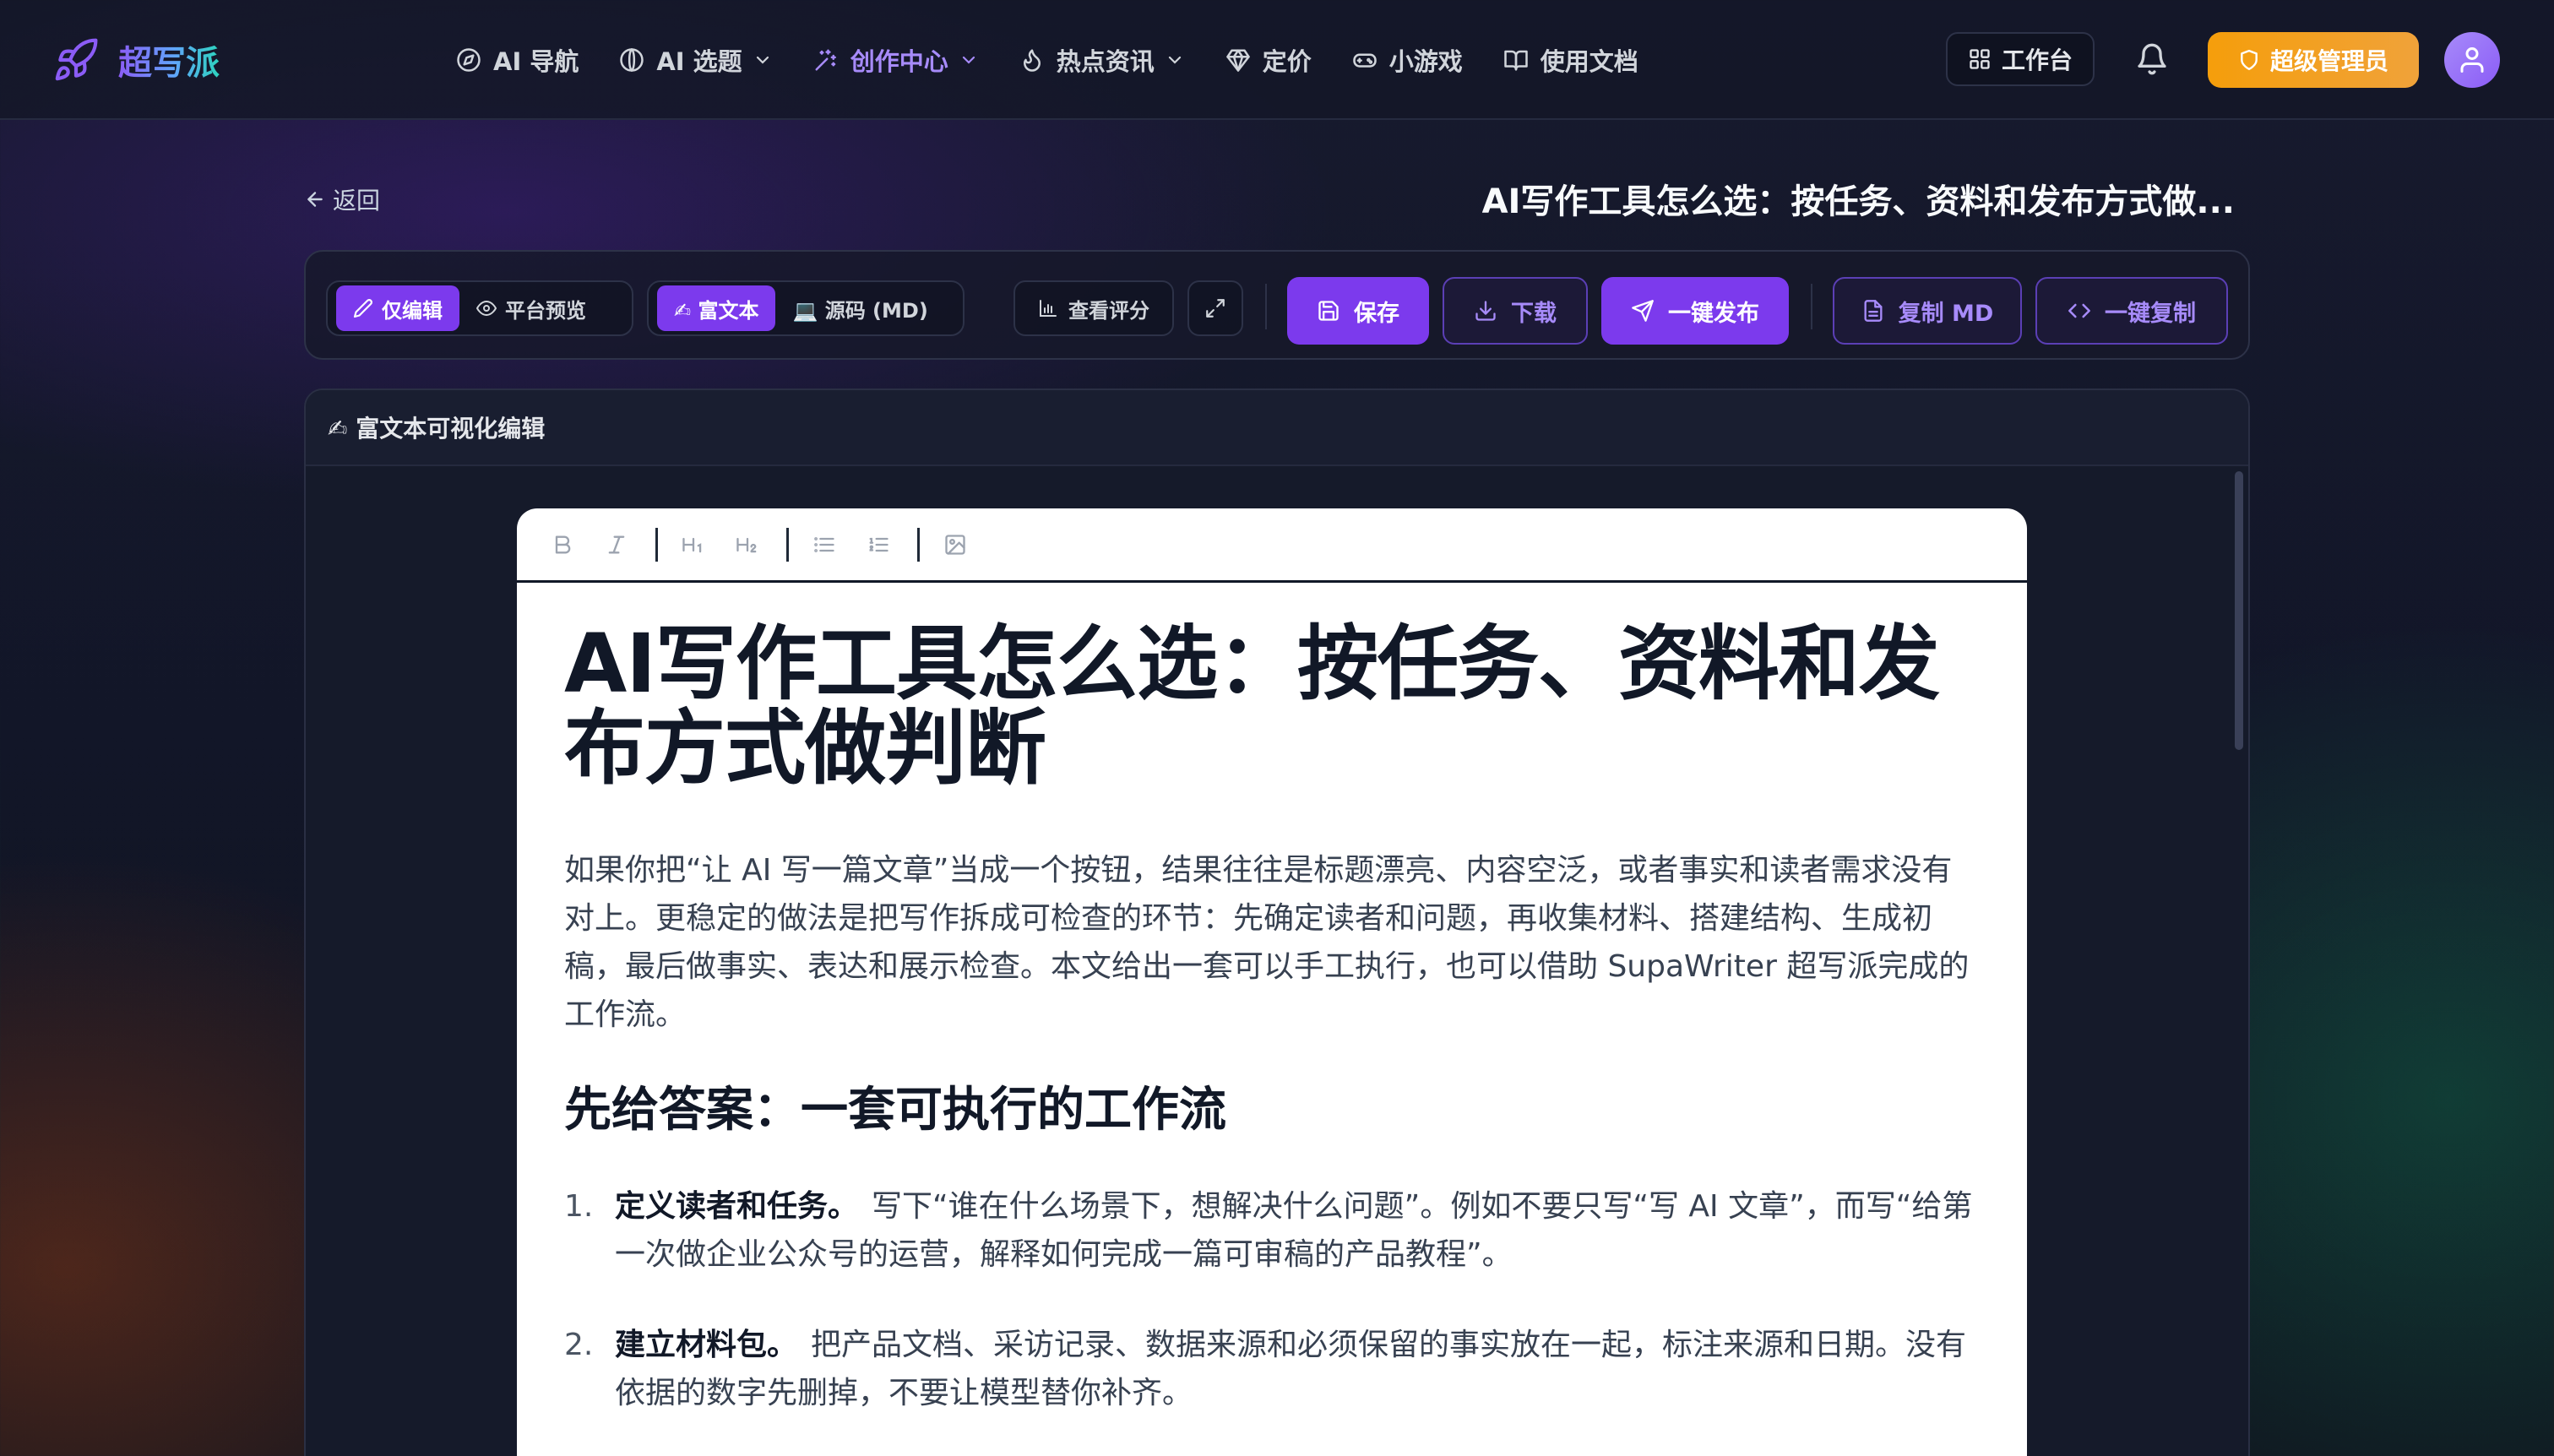 This screenshot has height=1456, width=2554. I want to click on list-item-bold: 定义读者和任务。, so click(737, 1206).